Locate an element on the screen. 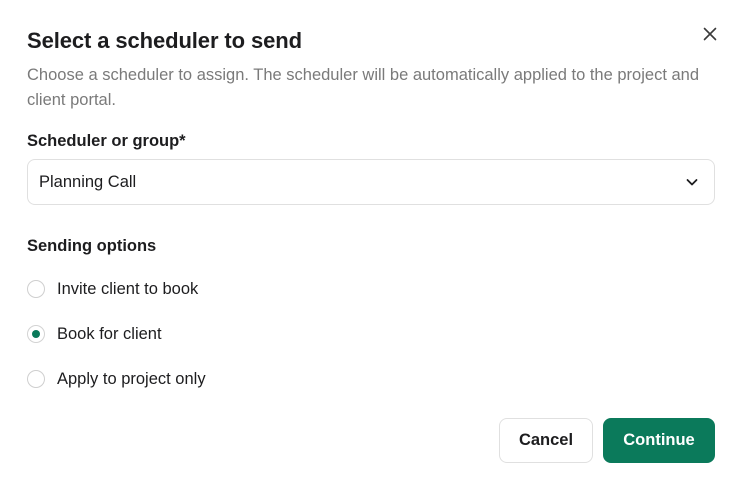 The width and height of the screenshot is (742, 480). close-button is located at coordinates (710, 34).